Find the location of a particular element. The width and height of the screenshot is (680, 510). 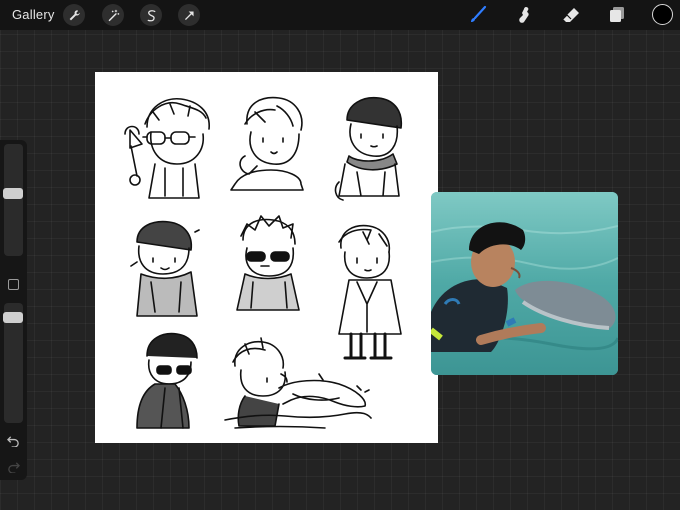

redo-icon is located at coordinates (13, 466).